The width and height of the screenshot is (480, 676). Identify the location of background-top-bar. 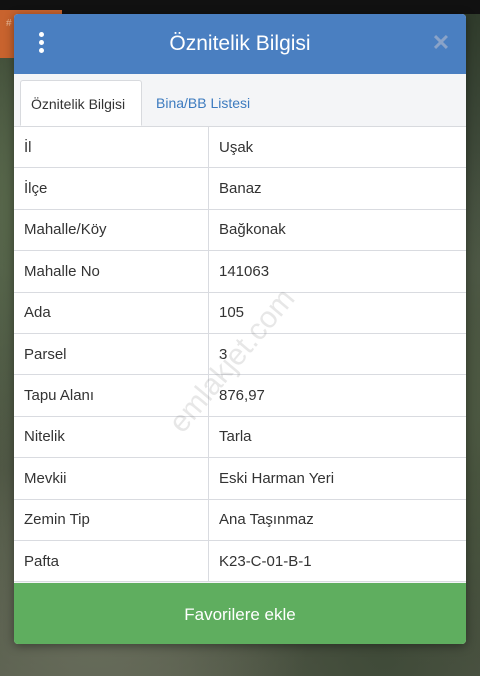
(240, 7).